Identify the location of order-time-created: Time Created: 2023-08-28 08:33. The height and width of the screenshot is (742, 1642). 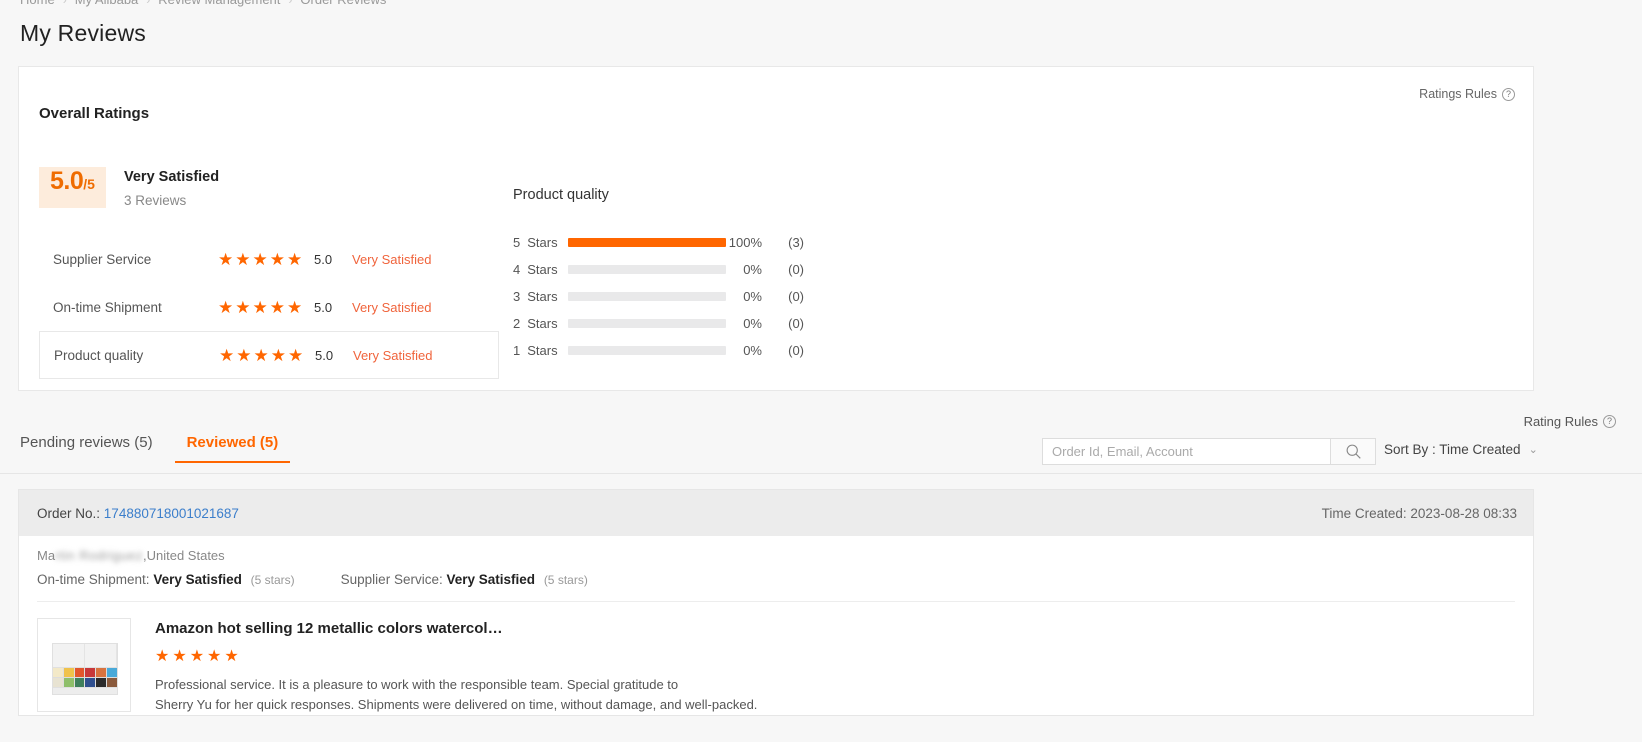
(1419, 513).